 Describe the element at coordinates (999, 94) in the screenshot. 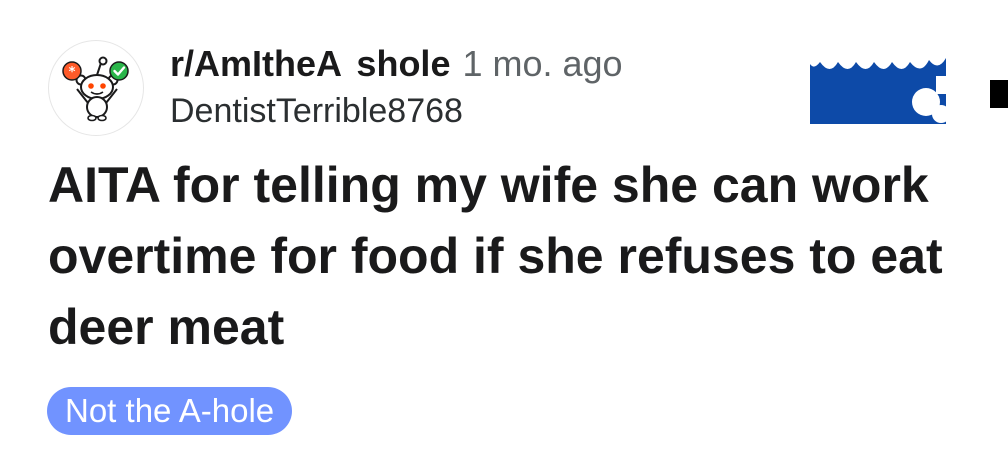

I see `more-options-edge` at that location.